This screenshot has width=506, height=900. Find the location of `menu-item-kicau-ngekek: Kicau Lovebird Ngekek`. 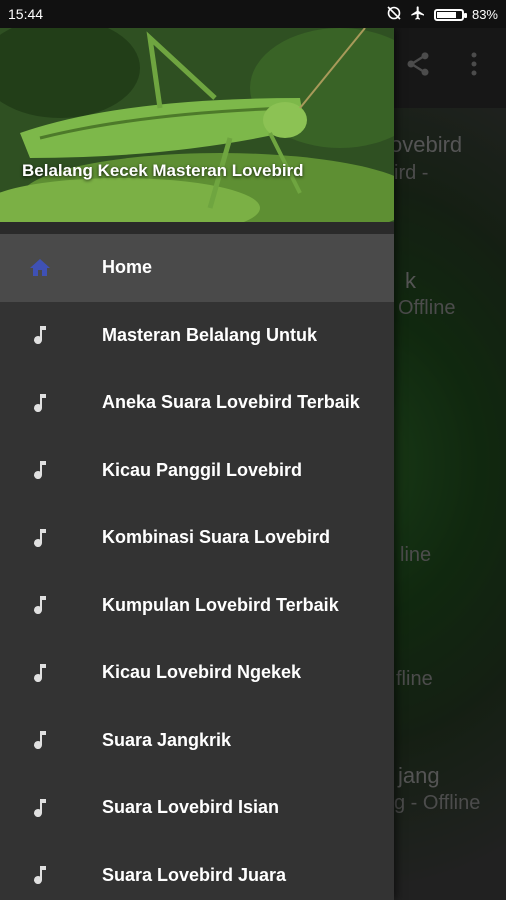

menu-item-kicau-ngekek: Kicau Lovebird Ngekek is located at coordinates (197, 673).